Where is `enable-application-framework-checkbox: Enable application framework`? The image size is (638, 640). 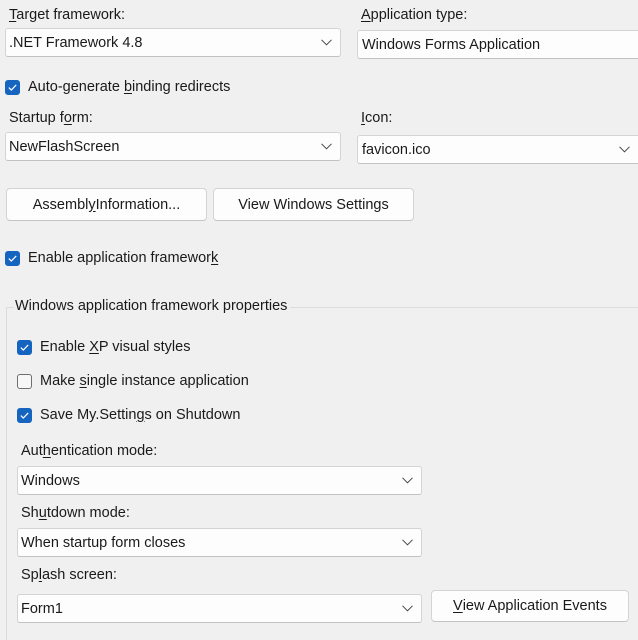
enable-application-framework-checkbox: Enable application framework is located at coordinates (111, 258).